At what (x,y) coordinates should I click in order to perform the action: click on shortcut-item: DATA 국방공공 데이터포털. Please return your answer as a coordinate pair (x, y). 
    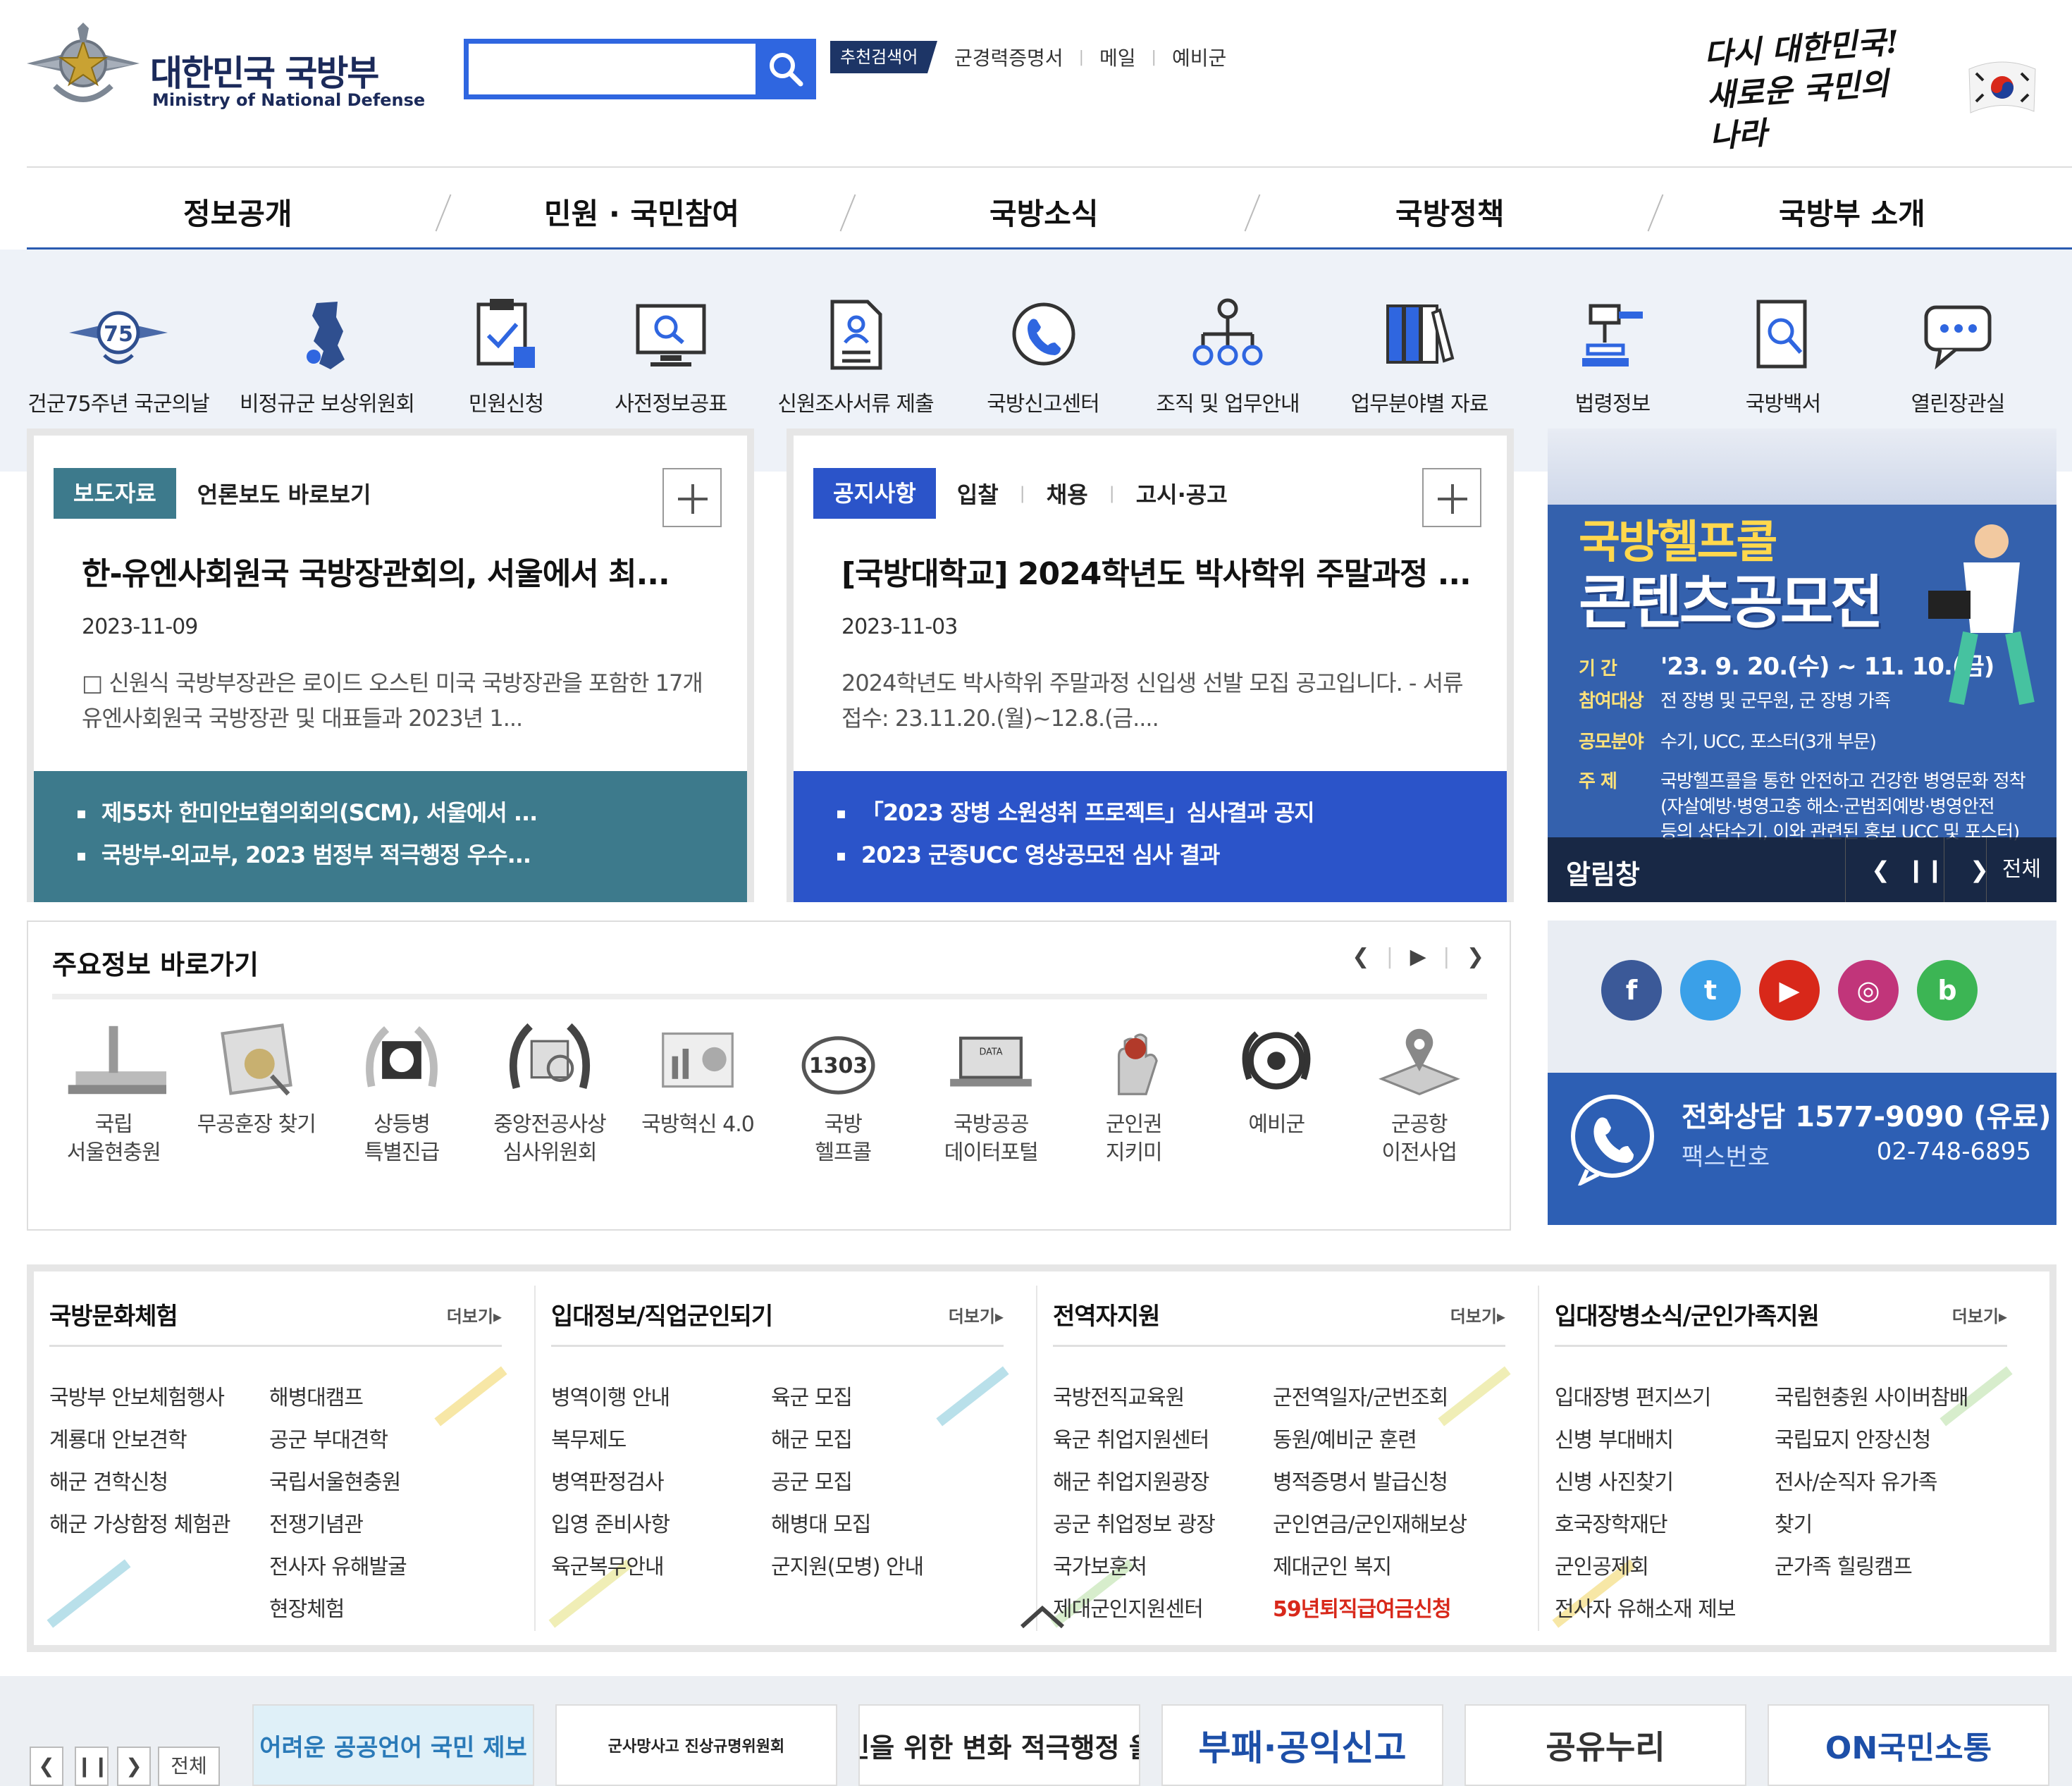
    Looking at the image, I should click on (991, 1092).